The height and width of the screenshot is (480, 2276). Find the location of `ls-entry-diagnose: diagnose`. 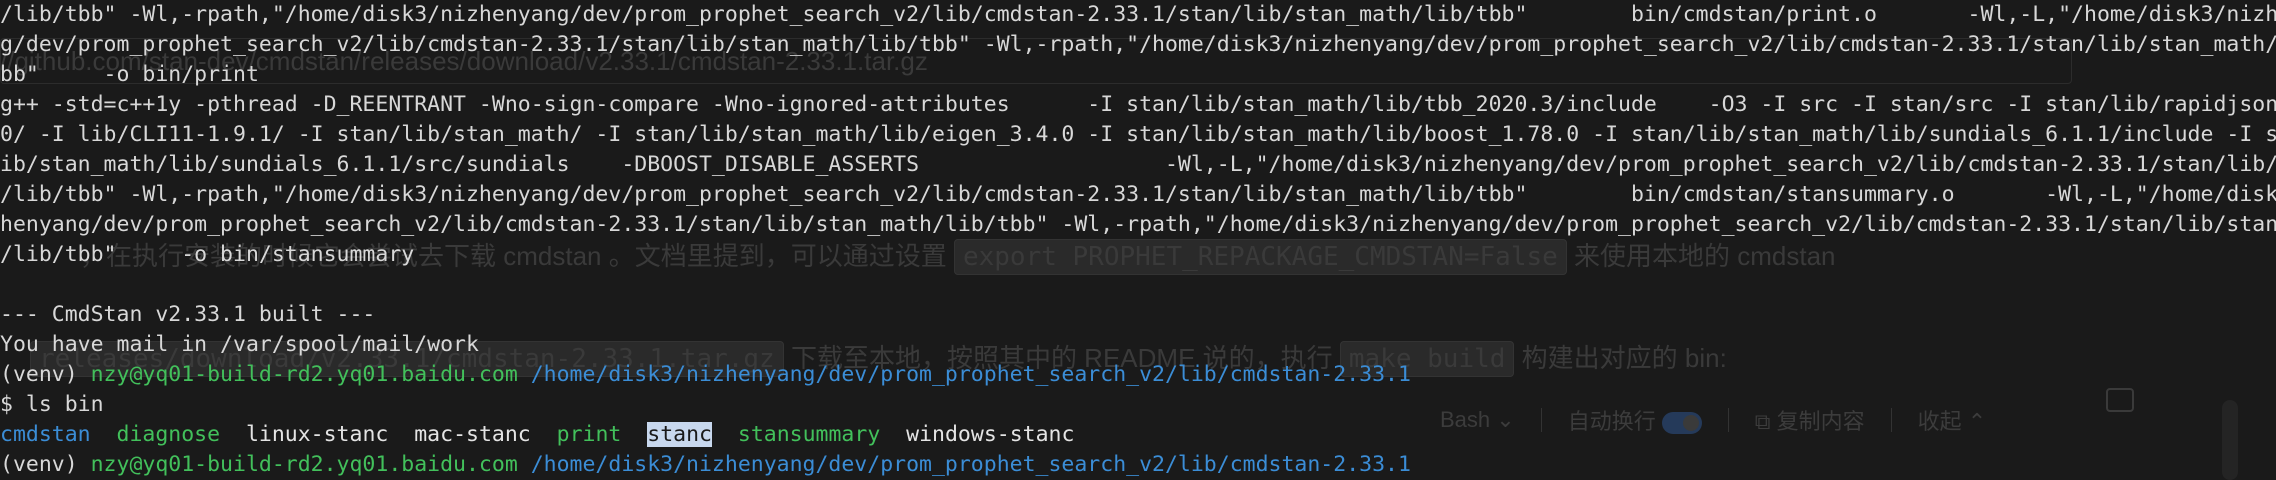

ls-entry-diagnose: diagnose is located at coordinates (168, 434).